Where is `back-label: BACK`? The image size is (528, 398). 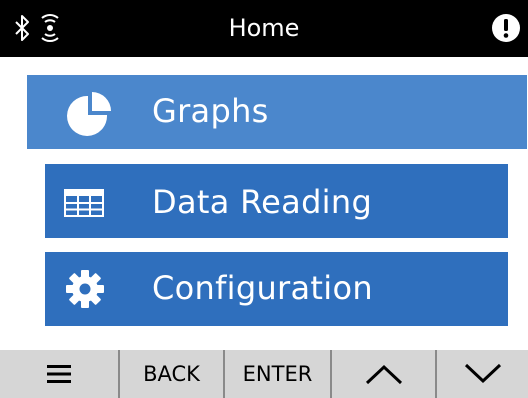
back-label: BACK is located at coordinates (171, 374).